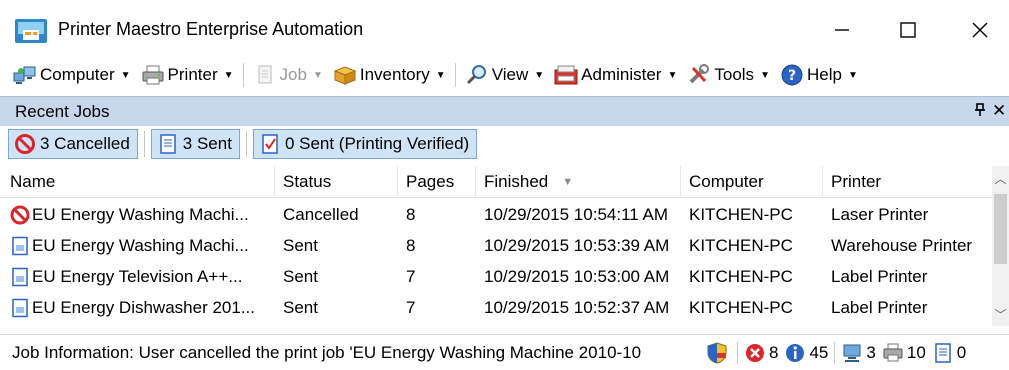 Image resolution: width=1009 pixels, height=370 pixels. I want to click on column-header-status: Status, so click(336, 182).